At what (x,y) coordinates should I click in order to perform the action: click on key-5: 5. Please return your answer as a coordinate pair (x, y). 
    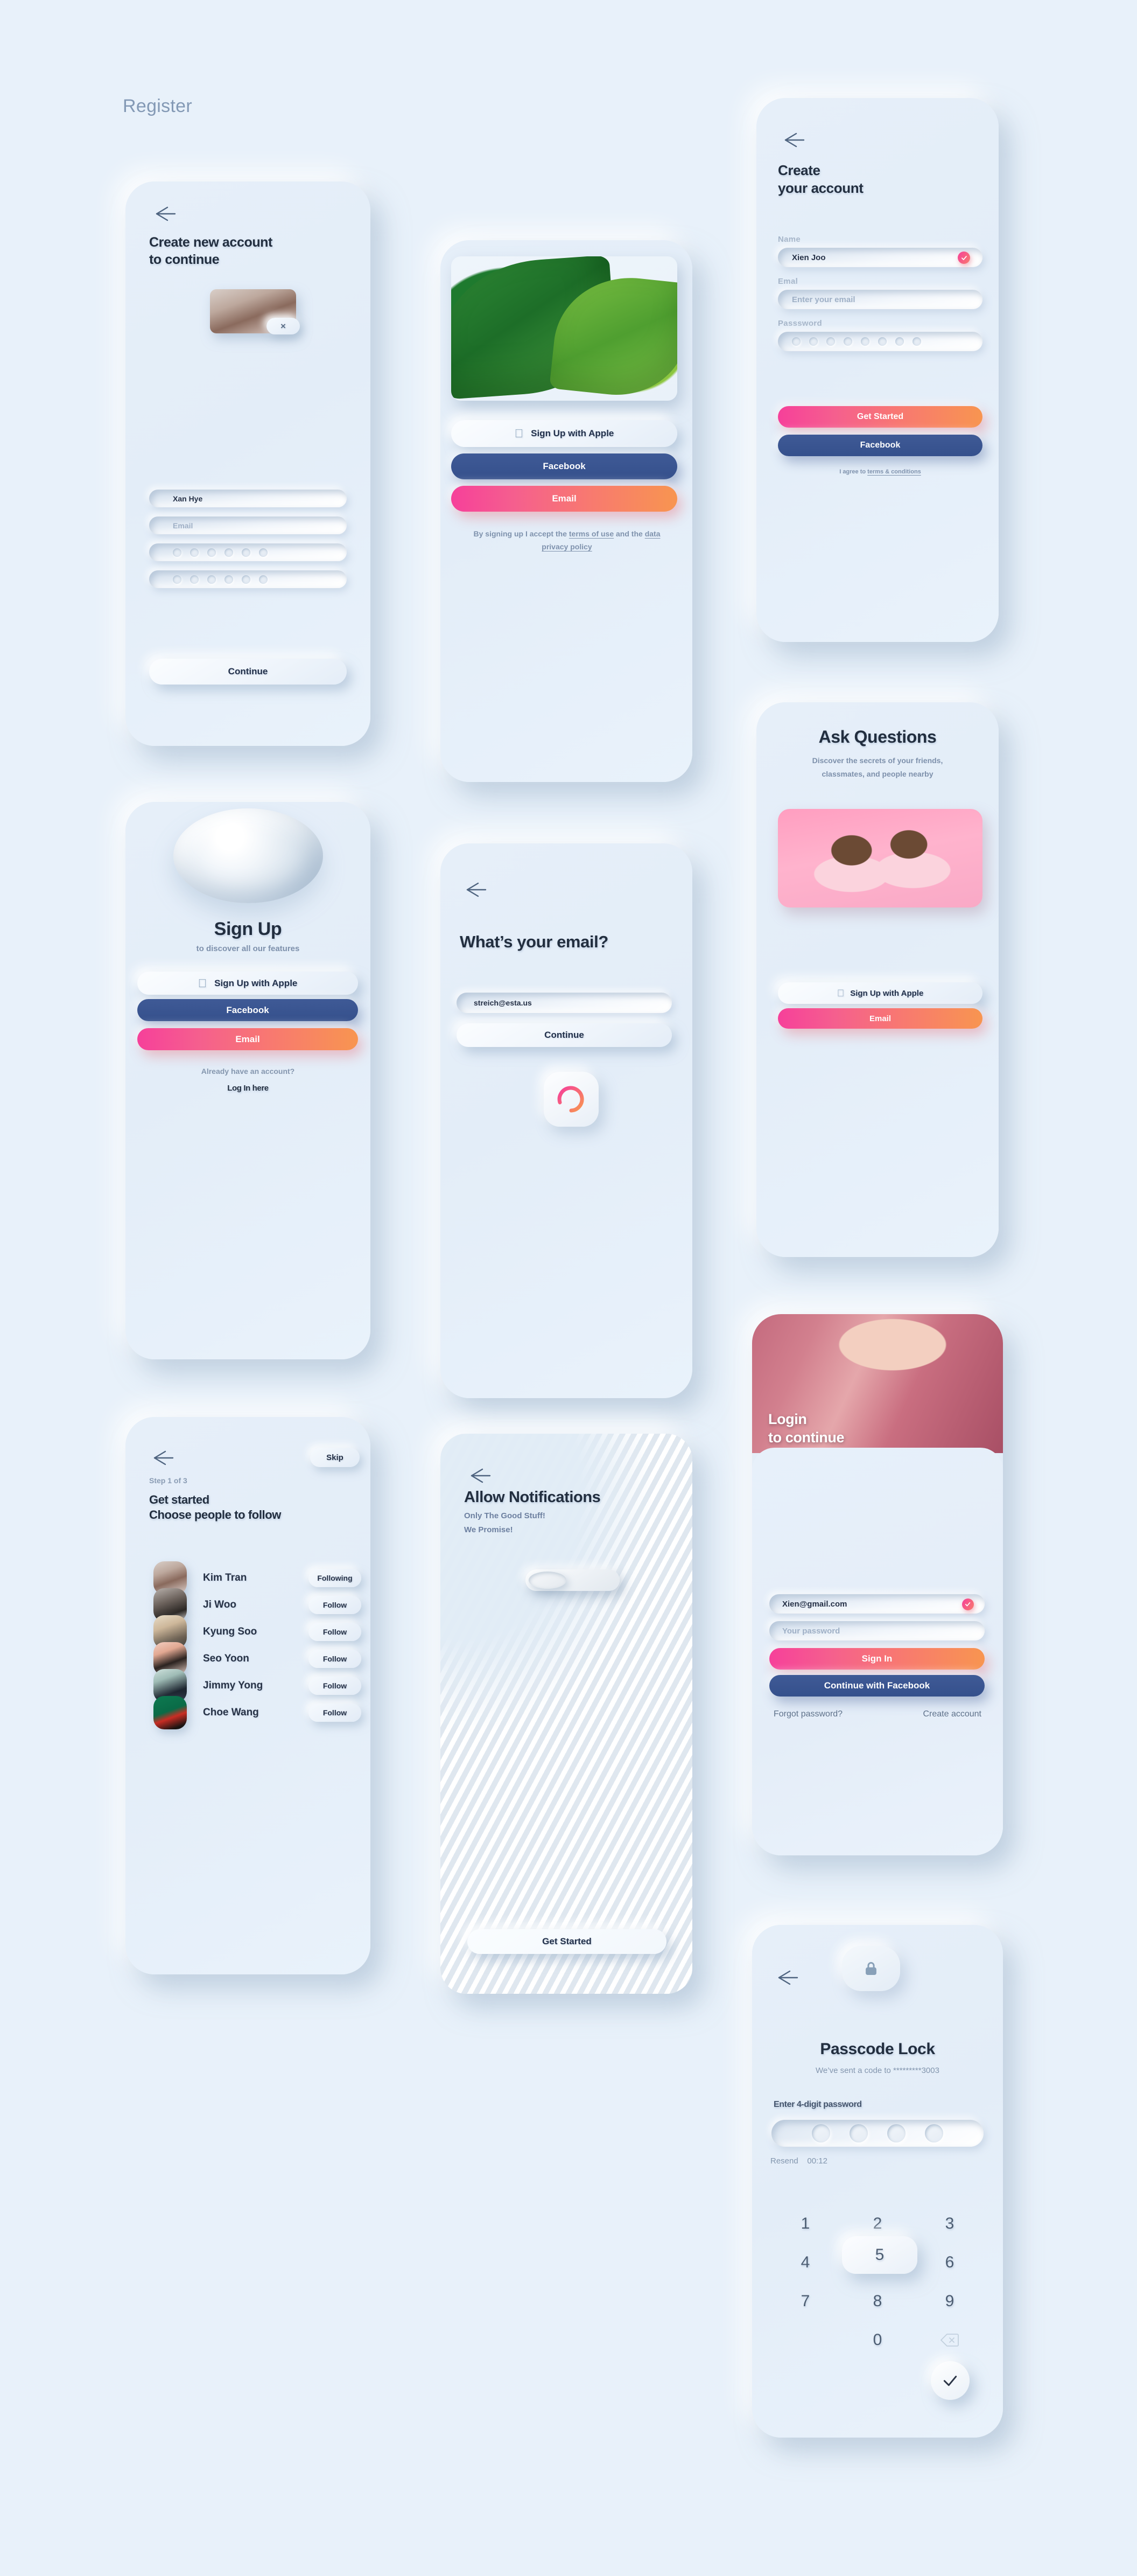
    Looking at the image, I should click on (879, 2255).